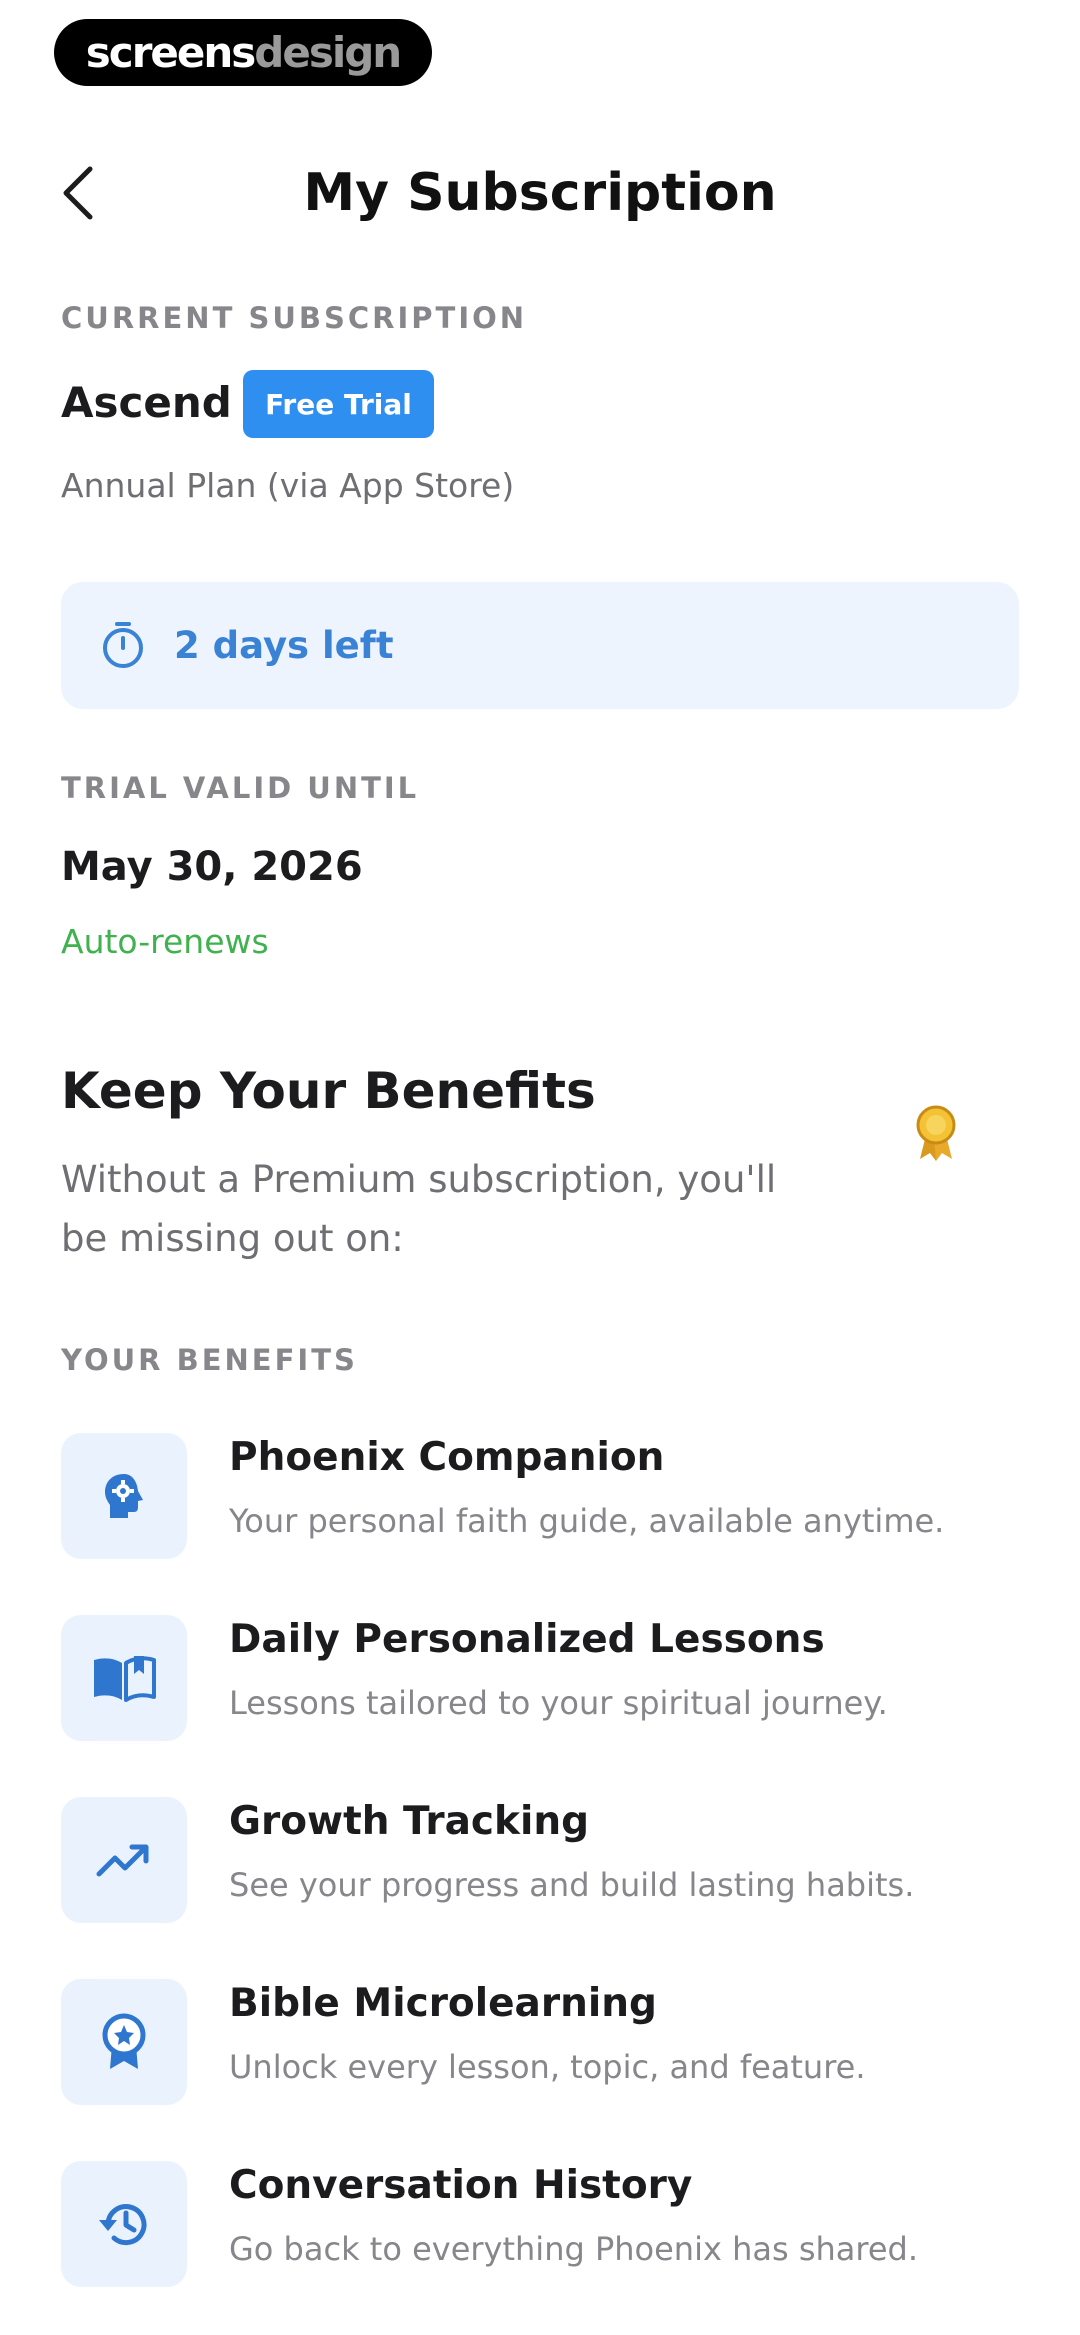 The height and width of the screenshot is (2335, 1080). What do you see at coordinates (240, 788) in the screenshot?
I see `trial-valid-label: TRIAL VALID UNTIL` at bounding box center [240, 788].